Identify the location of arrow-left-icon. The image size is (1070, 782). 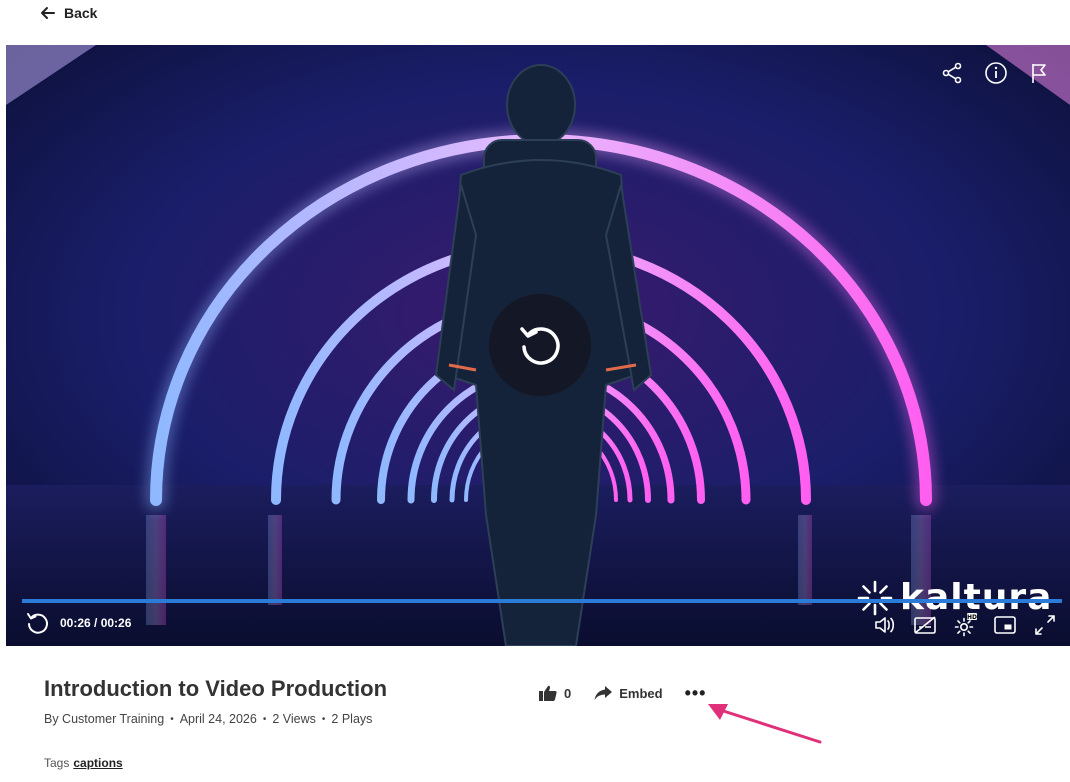
(48, 13).